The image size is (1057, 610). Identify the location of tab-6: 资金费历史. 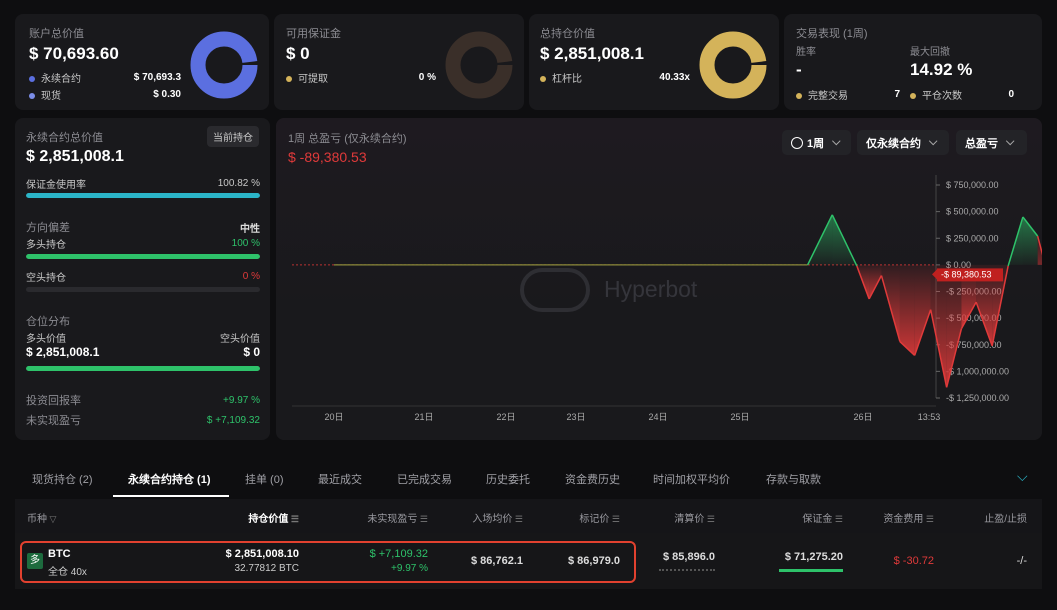
(592, 479).